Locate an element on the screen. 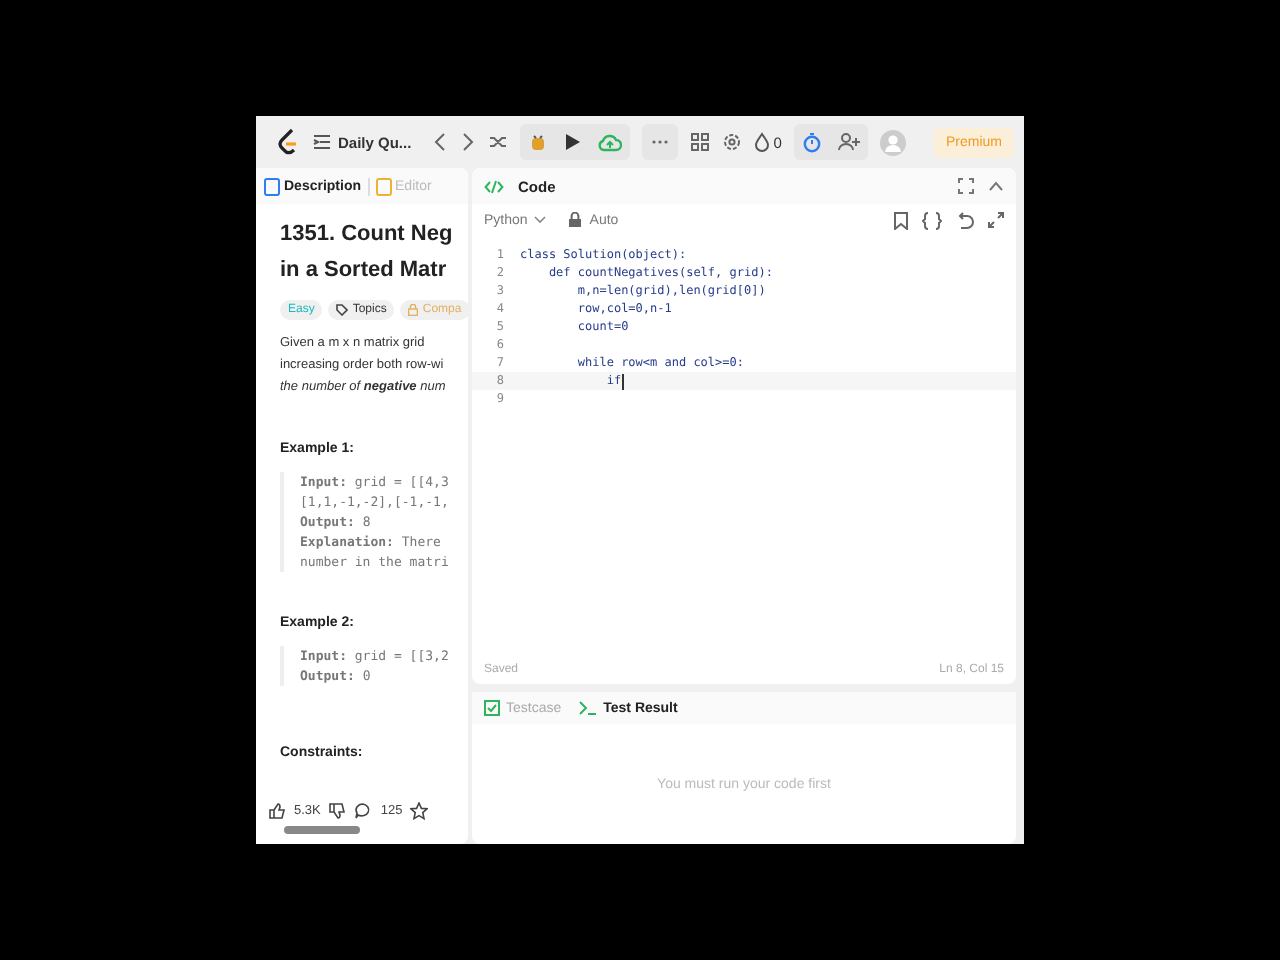 The height and width of the screenshot is (960, 1280). chevron-left-icon is located at coordinates (439, 142).